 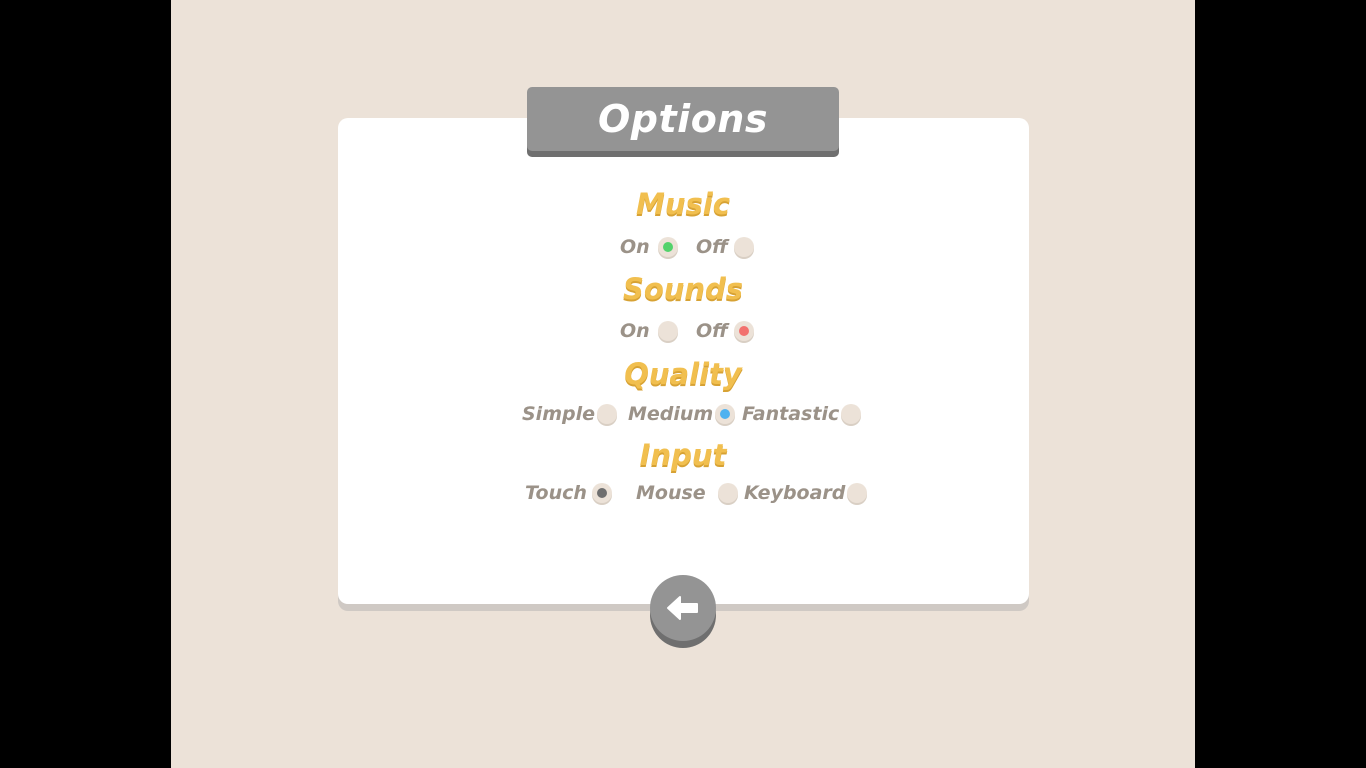 I want to click on music-on-radio, so click(x=667, y=247).